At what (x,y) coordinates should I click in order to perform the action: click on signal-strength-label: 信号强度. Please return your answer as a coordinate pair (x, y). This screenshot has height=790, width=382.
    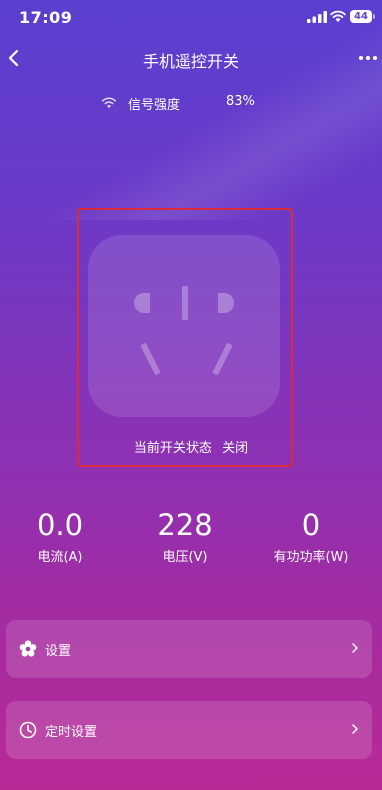
    Looking at the image, I should click on (154, 105).